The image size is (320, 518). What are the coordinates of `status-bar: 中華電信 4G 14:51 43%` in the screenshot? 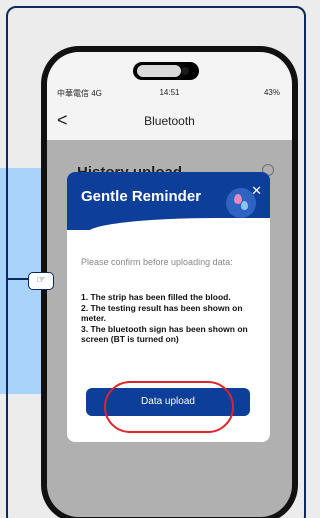 It's located at (169, 95).